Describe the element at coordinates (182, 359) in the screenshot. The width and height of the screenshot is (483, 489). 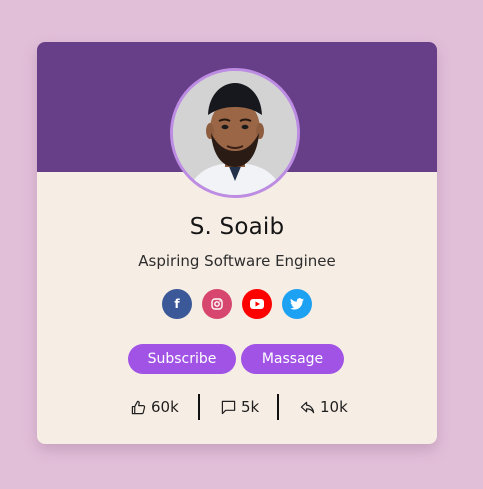
I see `subscribe-button: Subscribe` at that location.